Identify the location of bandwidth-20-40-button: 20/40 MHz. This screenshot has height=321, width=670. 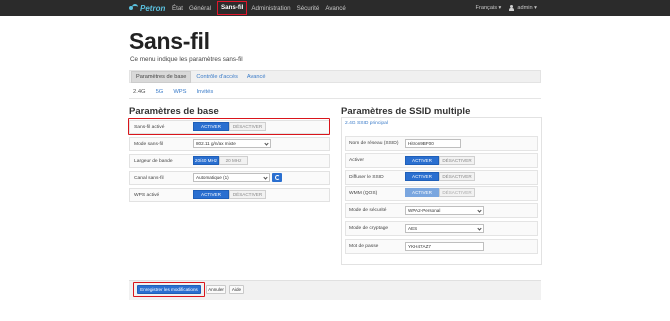
(206, 160).